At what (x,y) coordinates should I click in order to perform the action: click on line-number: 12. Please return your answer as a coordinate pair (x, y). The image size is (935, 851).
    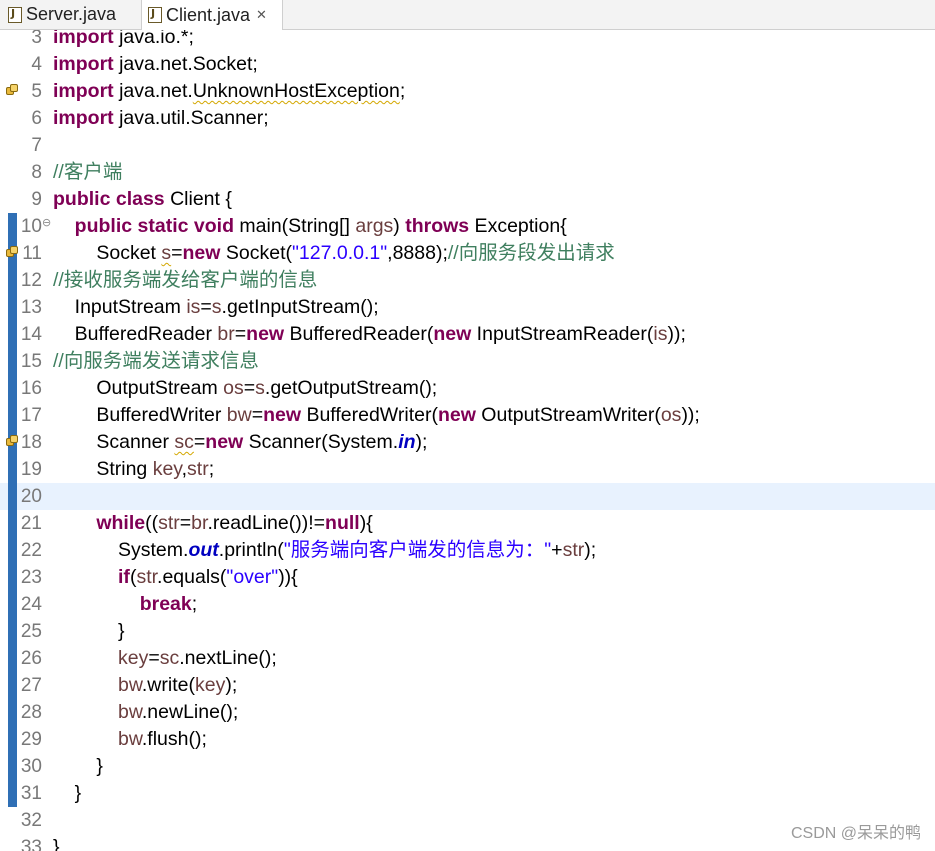
    Looking at the image, I should click on (31, 280).